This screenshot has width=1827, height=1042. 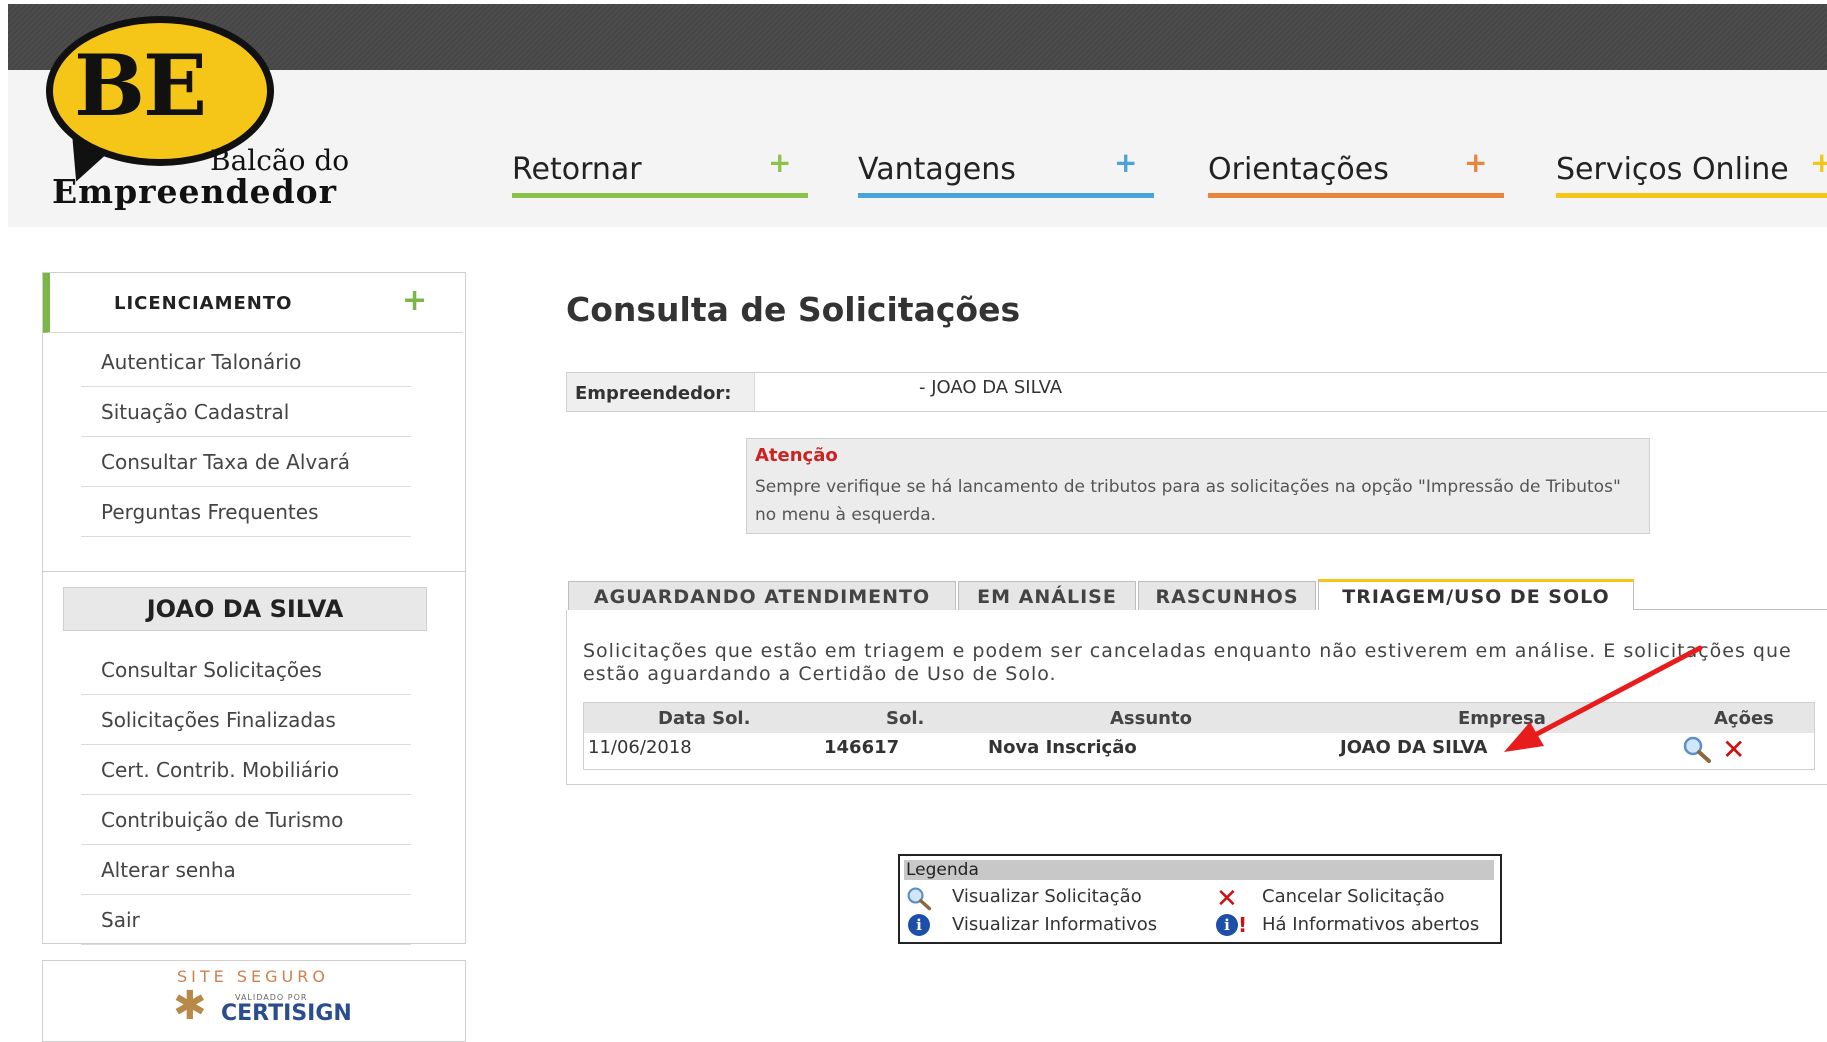 I want to click on info-icon: i, so click(x=919, y=925).